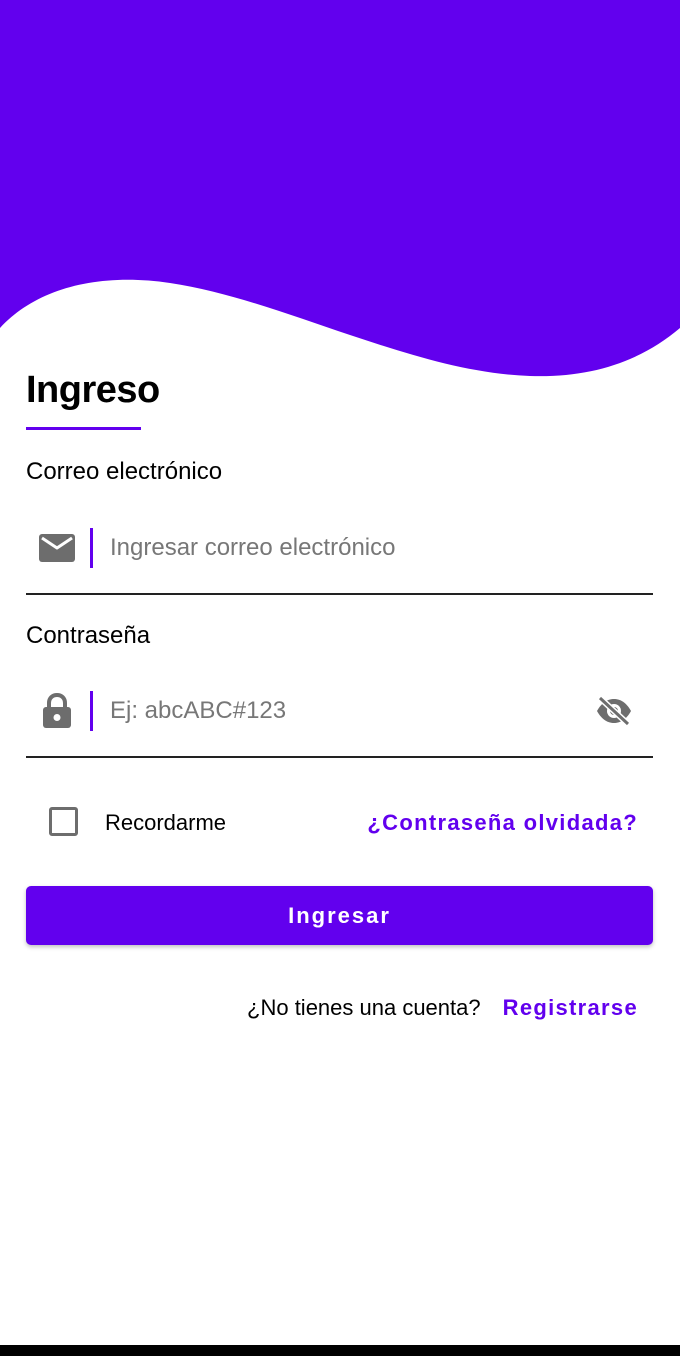  What do you see at coordinates (339, 915) in the screenshot?
I see `login-button: Ingresar` at bounding box center [339, 915].